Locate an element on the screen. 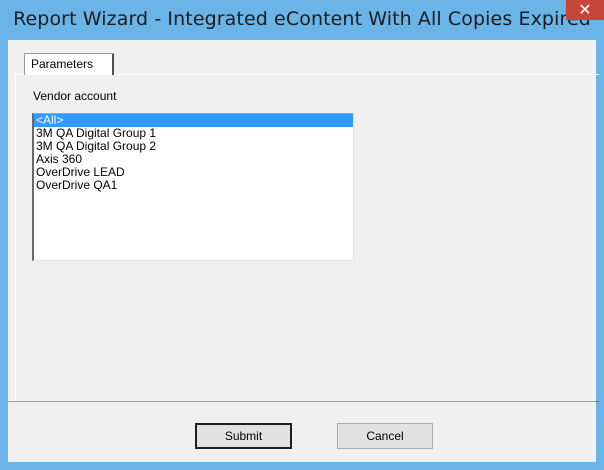 This screenshot has width=604, height=470. close-icon: ✕ is located at coordinates (585, 10).